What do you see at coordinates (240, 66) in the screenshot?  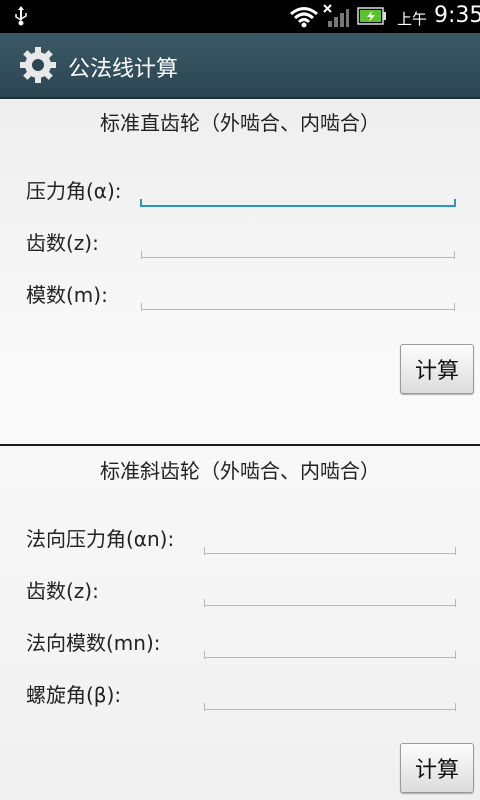 I see `title-bar: 公法线计算` at bounding box center [240, 66].